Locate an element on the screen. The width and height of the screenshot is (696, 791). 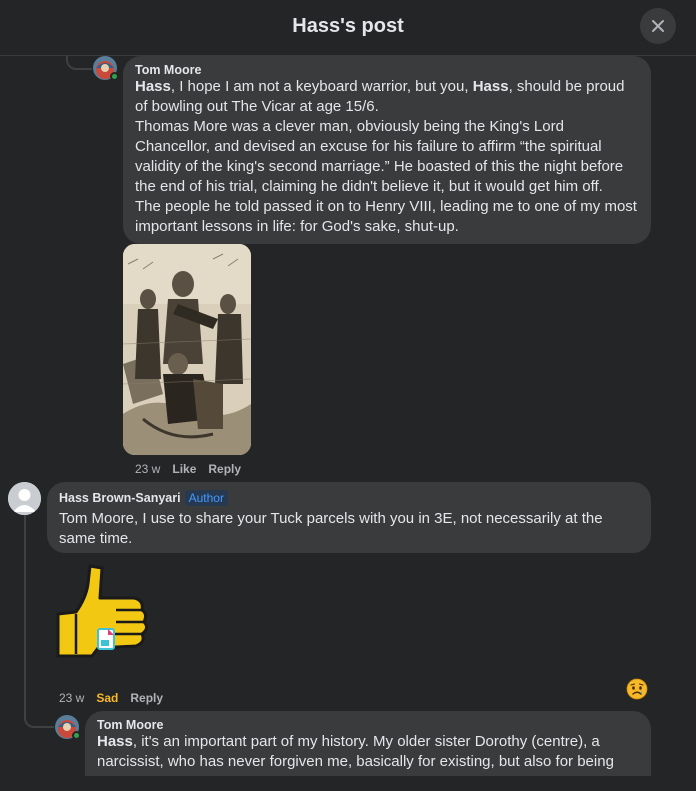
thumbs-up-icon is located at coordinates (102, 611).